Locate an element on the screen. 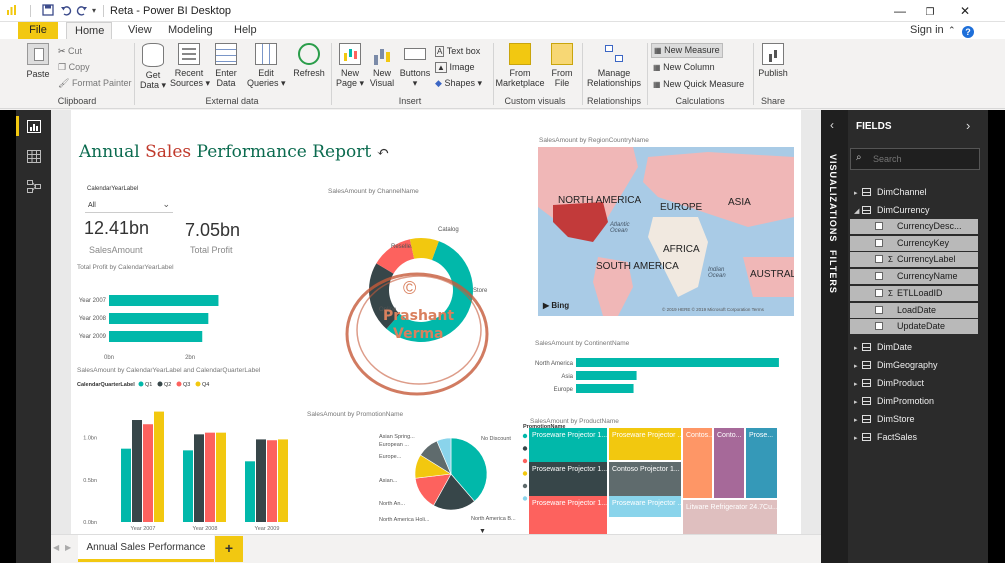 The image size is (1005, 563). chevron-right-icon: ▸ is located at coordinates (856, 193).